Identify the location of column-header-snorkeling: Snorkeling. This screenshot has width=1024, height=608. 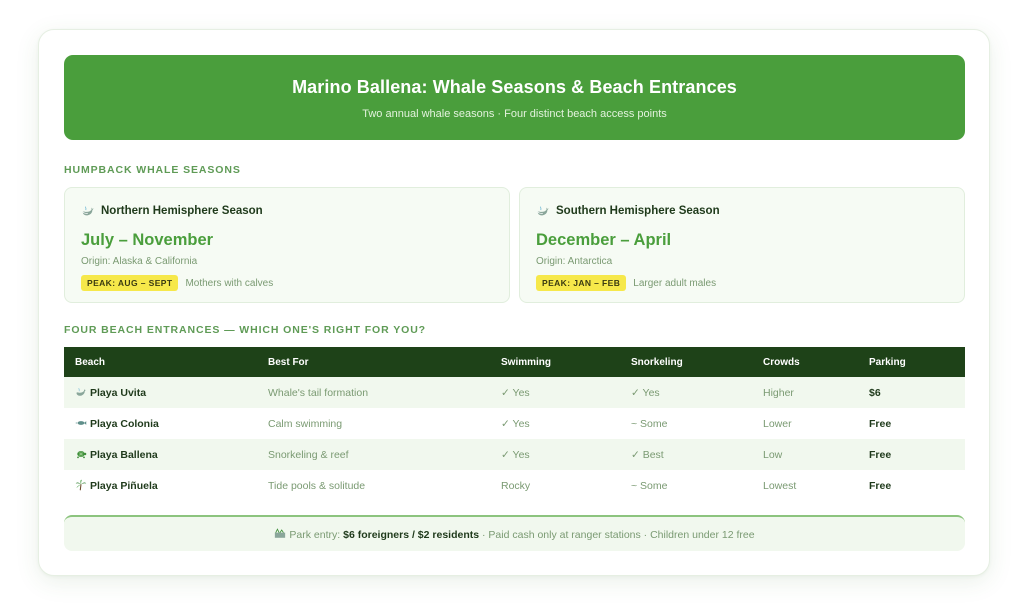
(686, 362).